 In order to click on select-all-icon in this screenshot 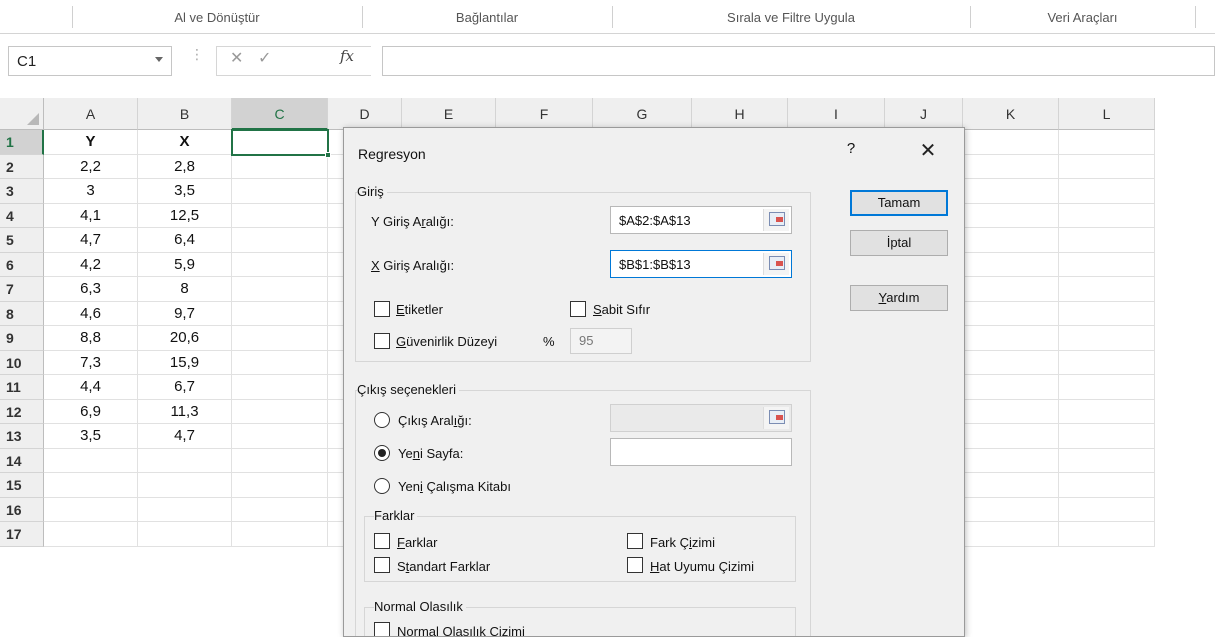, I will do `click(33, 119)`.